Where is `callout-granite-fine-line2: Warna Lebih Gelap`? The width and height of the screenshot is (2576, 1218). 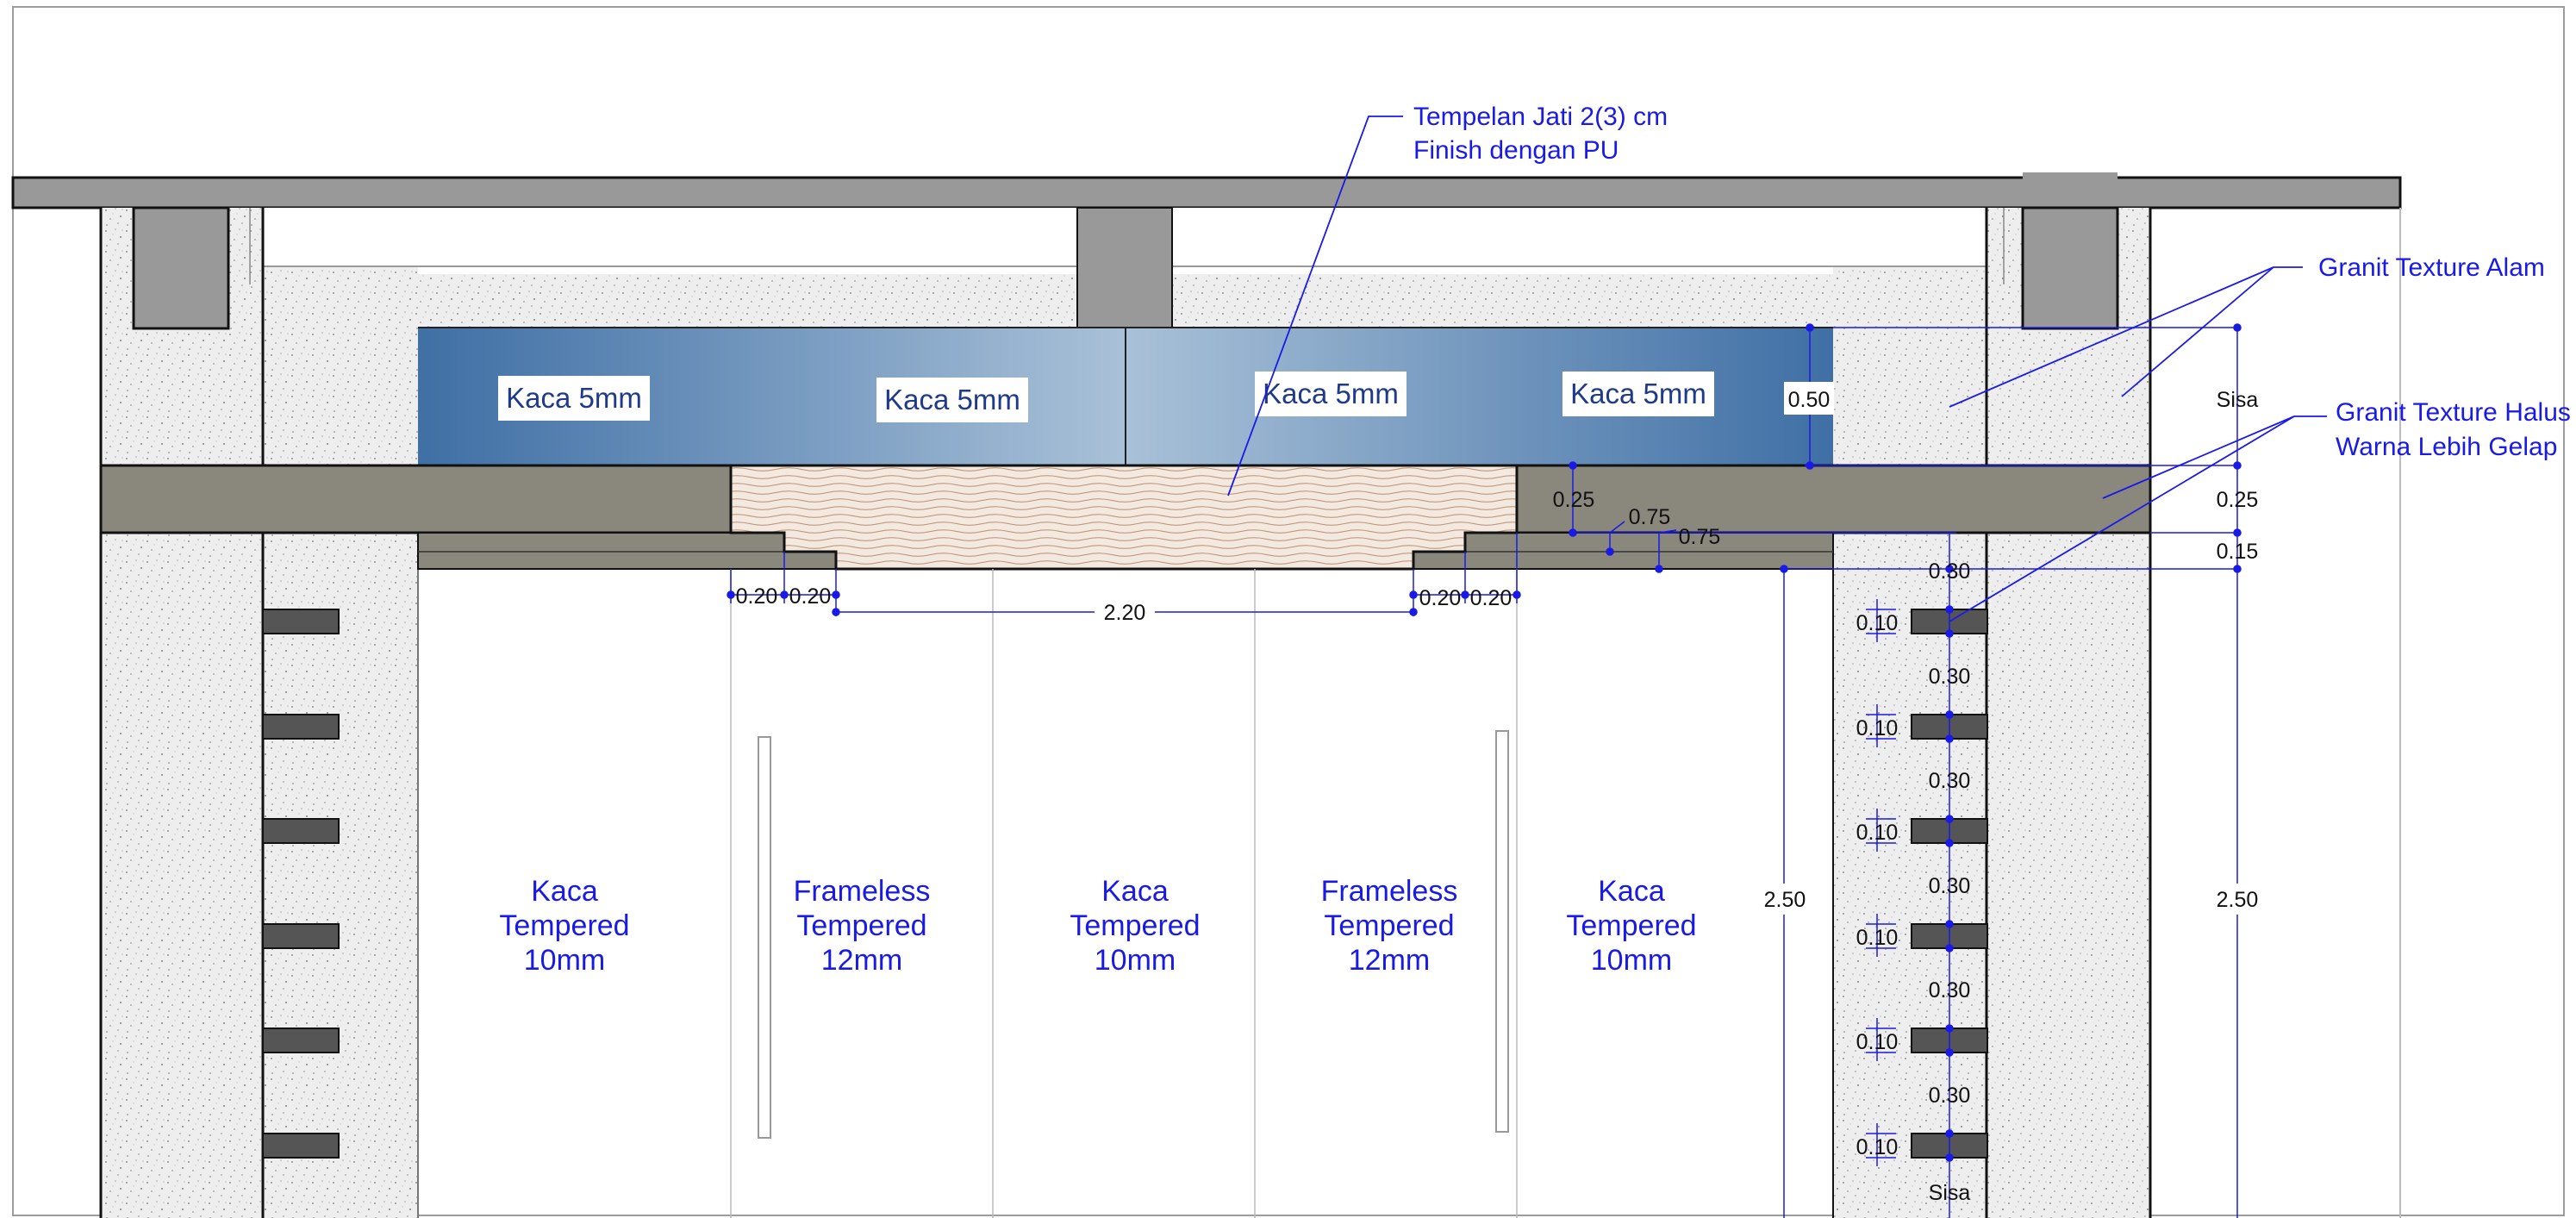
callout-granite-fine-line2: Warna Lebih Gelap is located at coordinates (2446, 447).